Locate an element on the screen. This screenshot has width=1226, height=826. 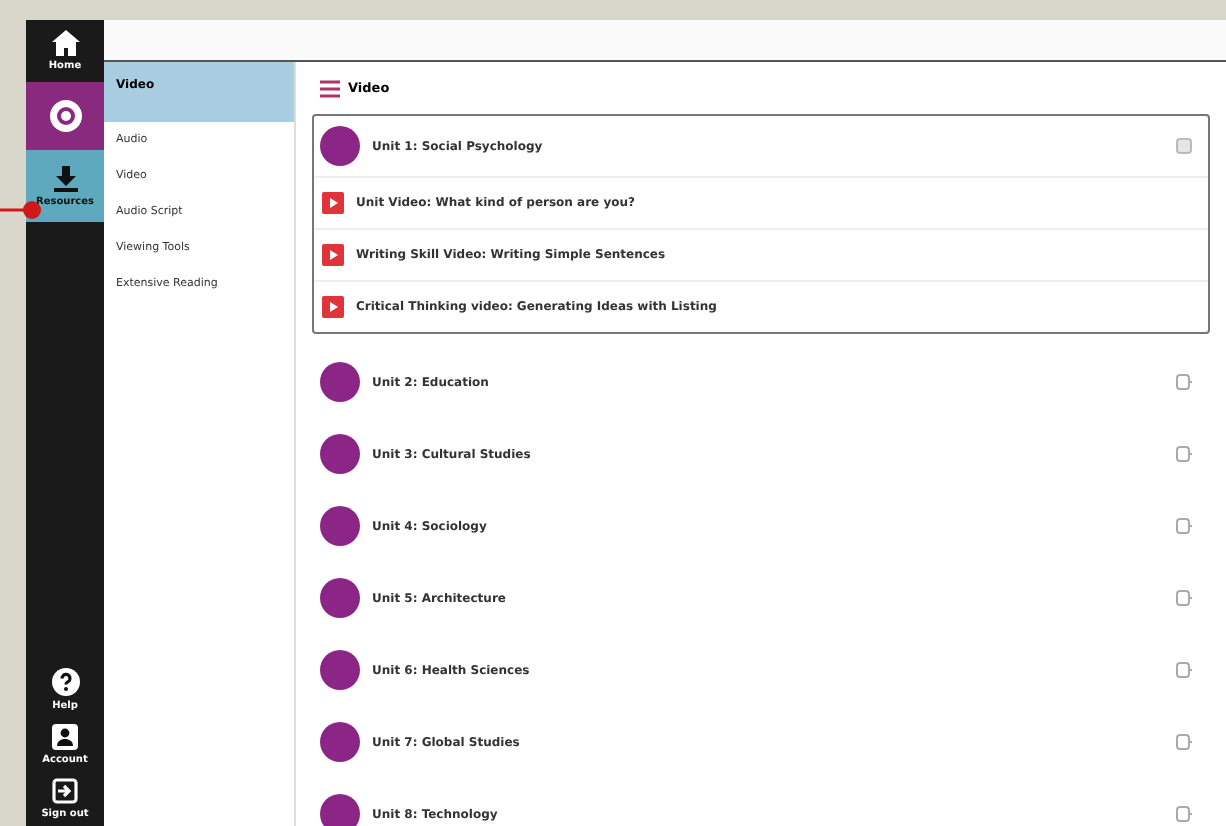
collapse-icon is located at coordinates (1184, 146).